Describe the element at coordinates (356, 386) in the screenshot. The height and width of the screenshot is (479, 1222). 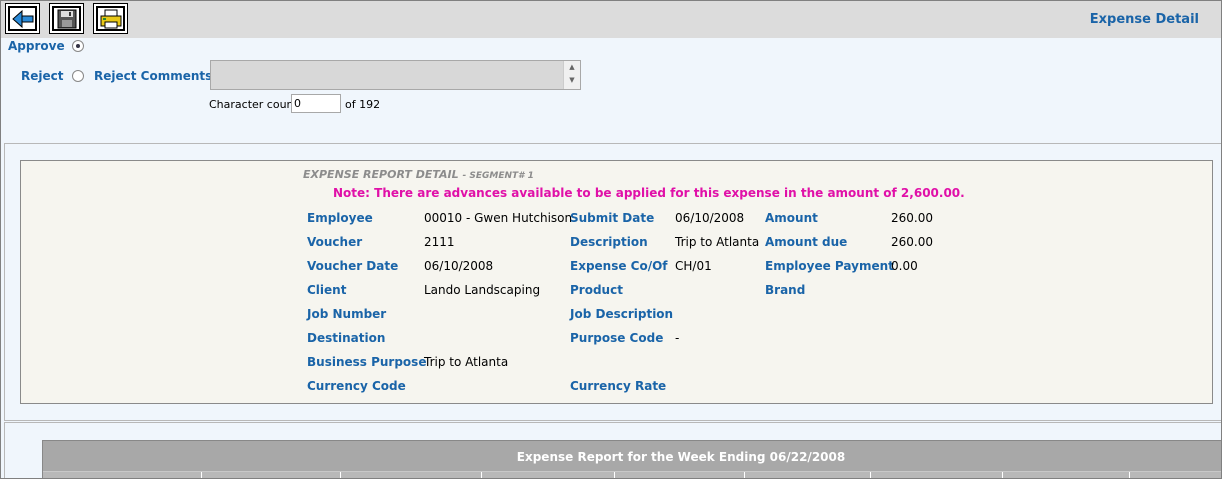
I see `field-label: Currency Code` at that location.